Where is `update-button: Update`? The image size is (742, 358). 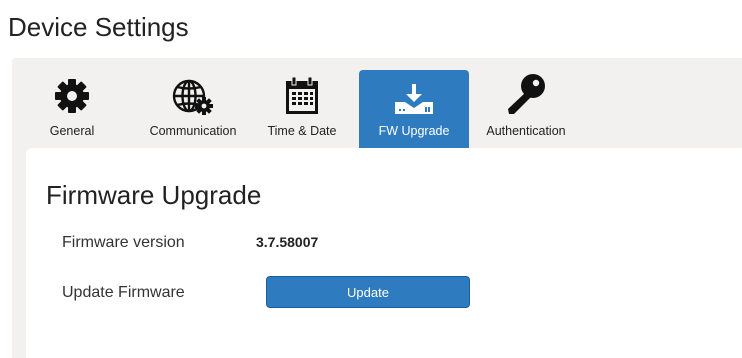 update-button: Update is located at coordinates (368, 292).